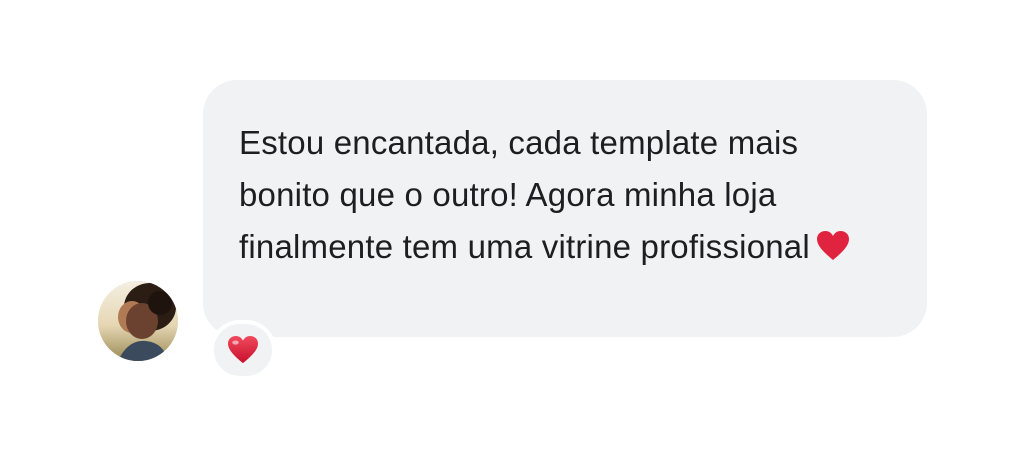  Describe the element at coordinates (832, 245) in the screenshot. I see `red-heart-icon` at that location.